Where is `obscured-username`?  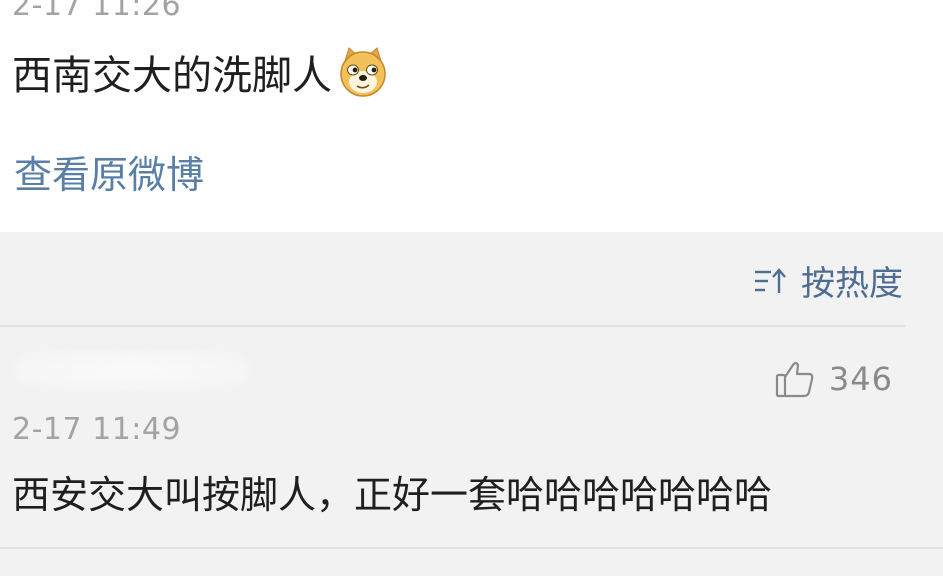 obscured-username is located at coordinates (132, 370).